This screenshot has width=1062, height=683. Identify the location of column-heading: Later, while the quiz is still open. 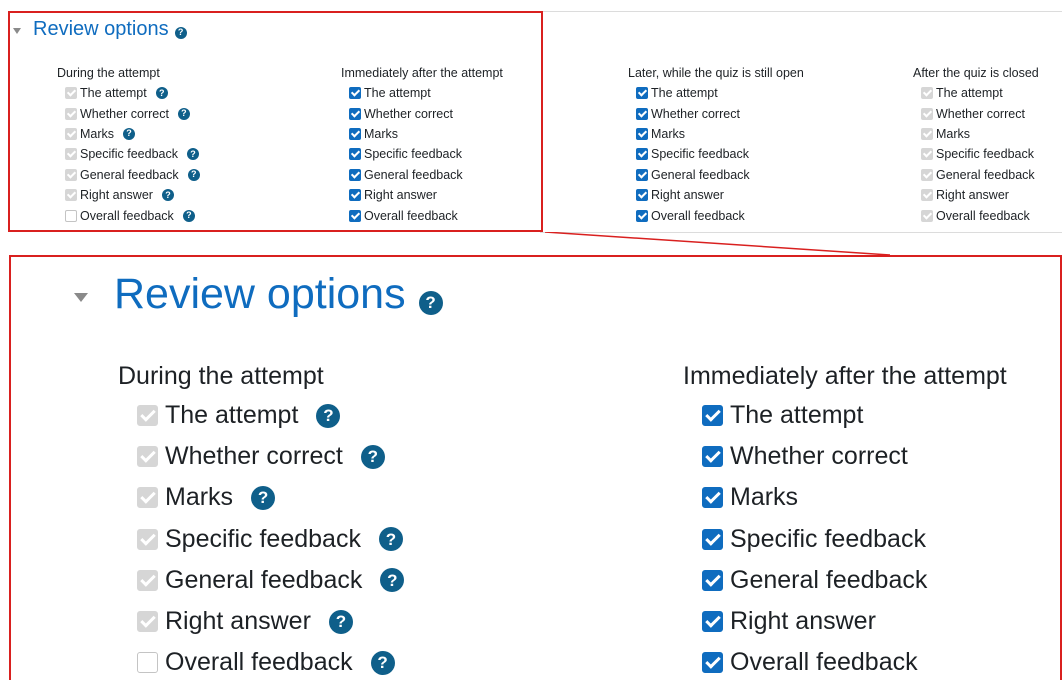
(716, 73).